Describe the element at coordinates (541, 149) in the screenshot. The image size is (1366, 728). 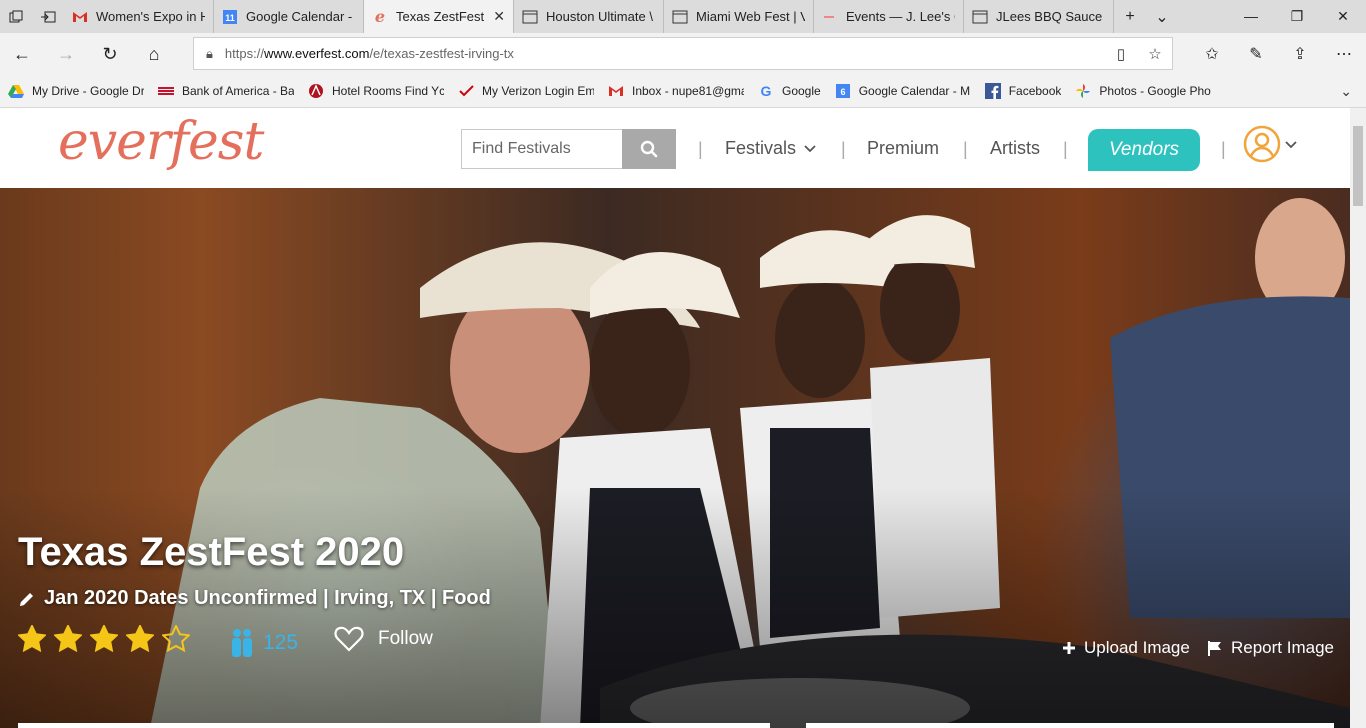
I see `search-input` at that location.